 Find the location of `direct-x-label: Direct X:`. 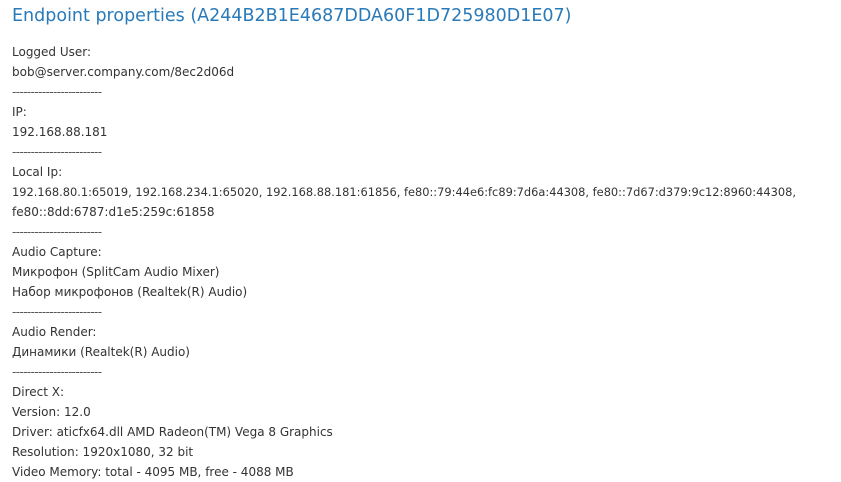

direct-x-label: Direct X: is located at coordinates (38, 392).